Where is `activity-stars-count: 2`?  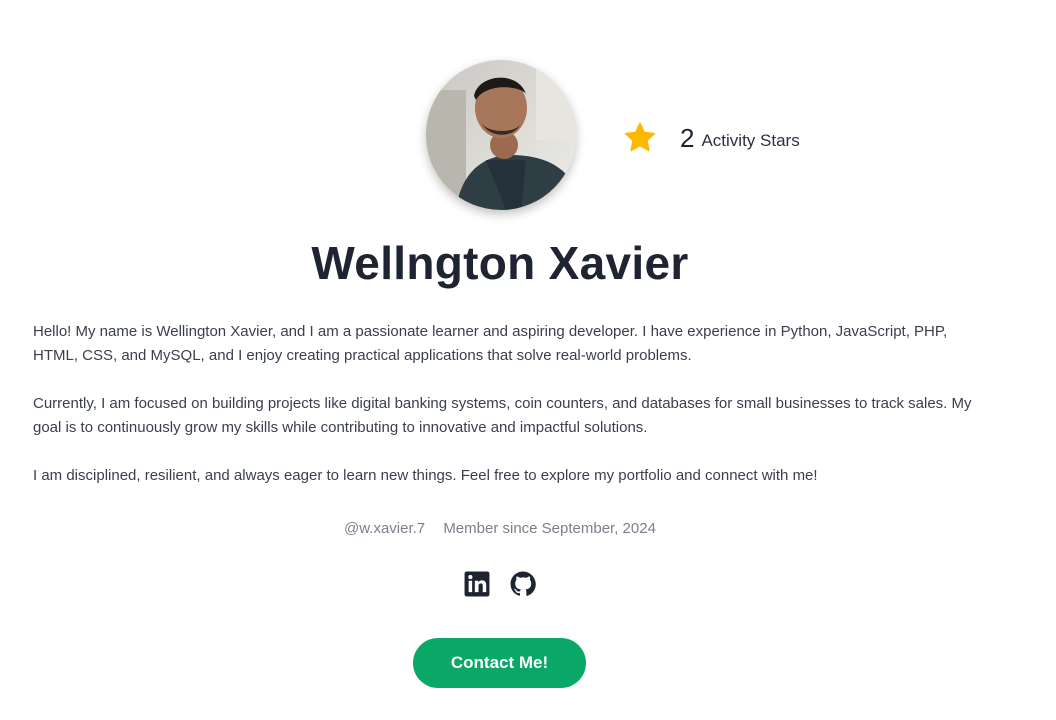
activity-stars-count: 2 is located at coordinates (687, 138).